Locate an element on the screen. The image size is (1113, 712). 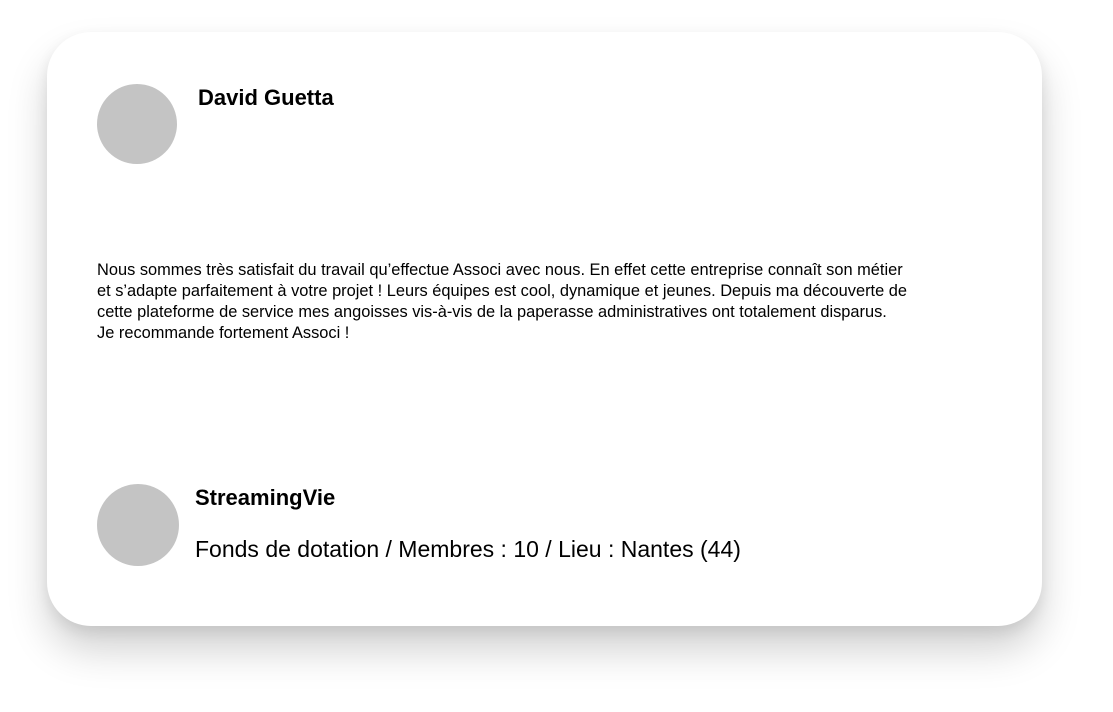
testimonial-line: Je recommande fortement Associ ! is located at coordinates (223, 333).